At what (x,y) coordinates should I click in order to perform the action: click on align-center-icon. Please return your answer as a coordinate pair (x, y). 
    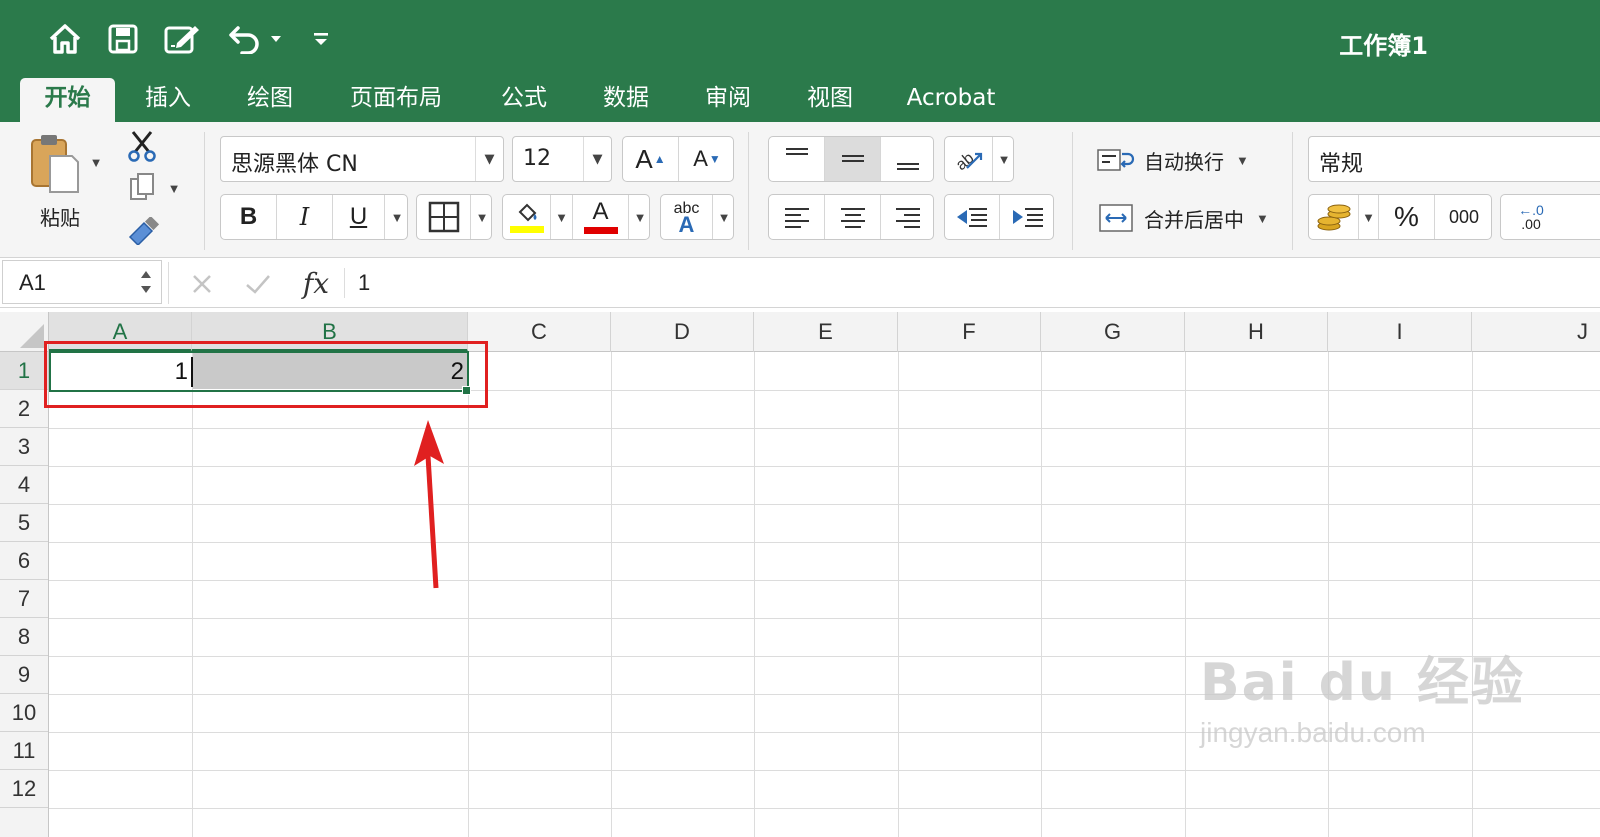
    Looking at the image, I should click on (853, 217).